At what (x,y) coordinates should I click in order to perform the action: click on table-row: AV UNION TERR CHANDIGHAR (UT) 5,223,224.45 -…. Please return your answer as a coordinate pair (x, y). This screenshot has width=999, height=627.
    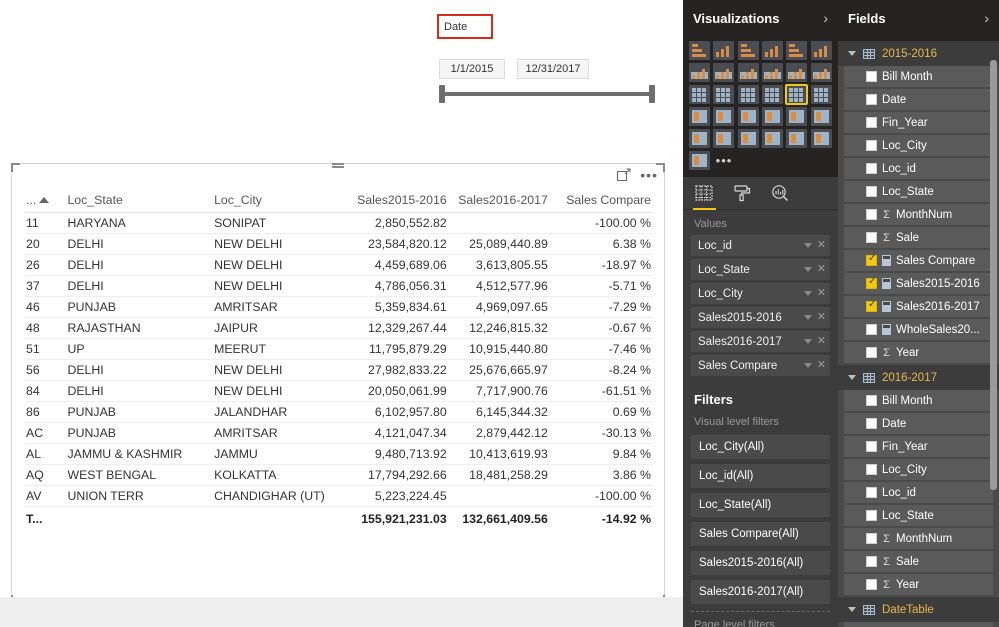
    Looking at the image, I should click on (339, 496).